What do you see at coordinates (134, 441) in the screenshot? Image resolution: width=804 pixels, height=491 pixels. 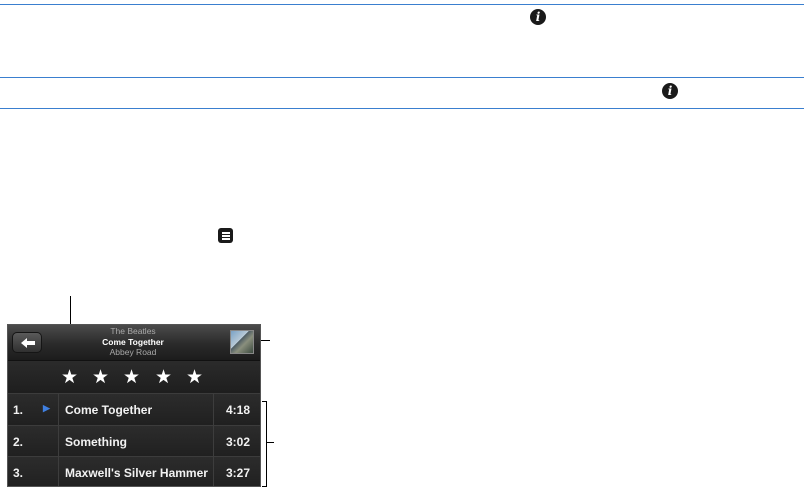 I see `track-row: 2. Something 3:02` at bounding box center [134, 441].